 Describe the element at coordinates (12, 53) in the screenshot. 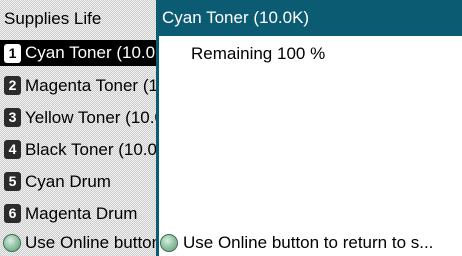

I see `number-1-icon: 1` at that location.